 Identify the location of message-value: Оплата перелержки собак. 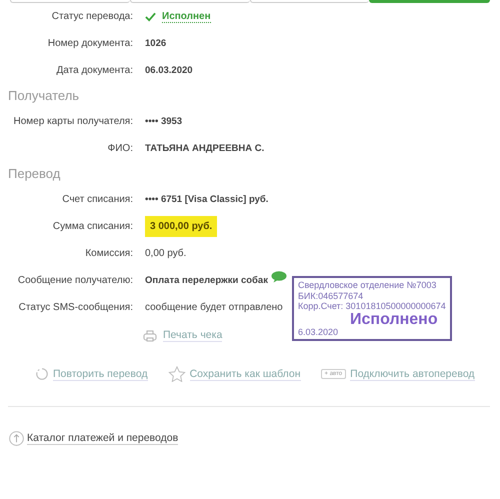
(206, 280).